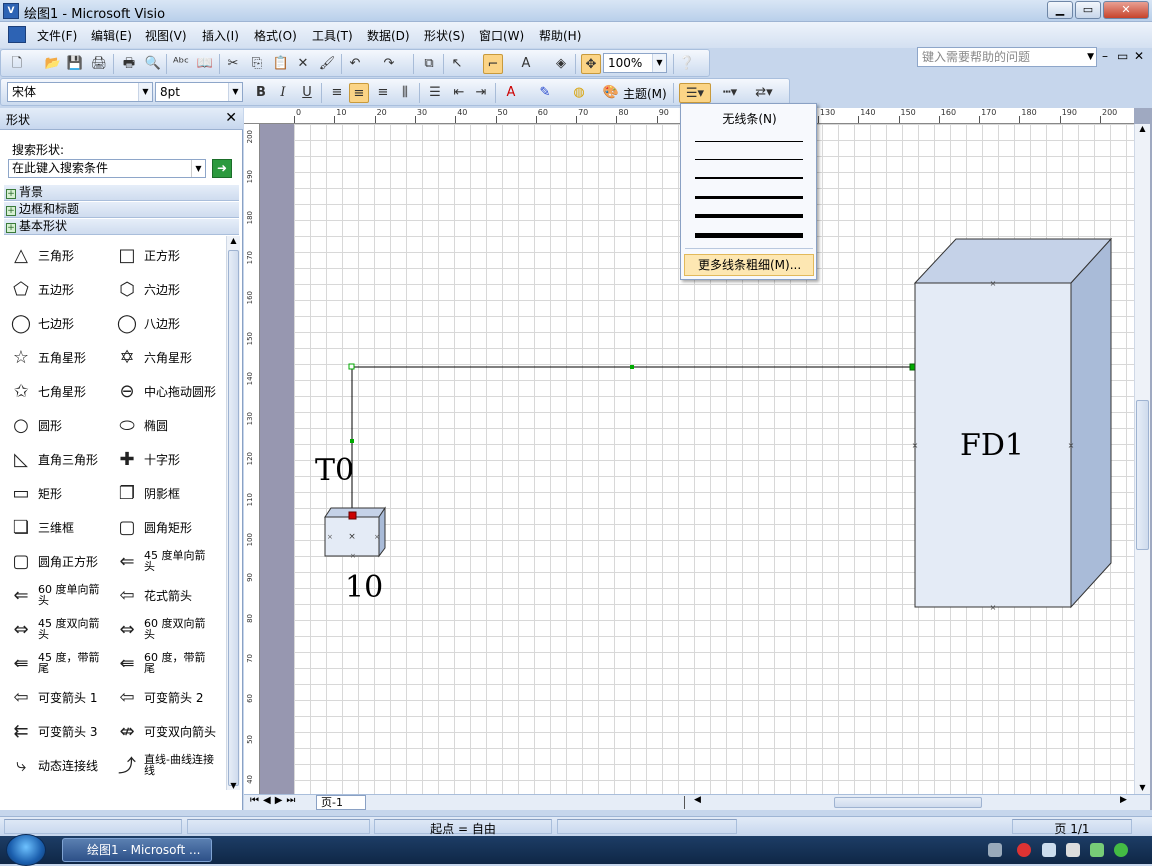 This screenshot has height=866, width=1152. What do you see at coordinates (166, 595) in the screenshot?
I see `shape-item: ⇦ 花式箭头` at bounding box center [166, 595].